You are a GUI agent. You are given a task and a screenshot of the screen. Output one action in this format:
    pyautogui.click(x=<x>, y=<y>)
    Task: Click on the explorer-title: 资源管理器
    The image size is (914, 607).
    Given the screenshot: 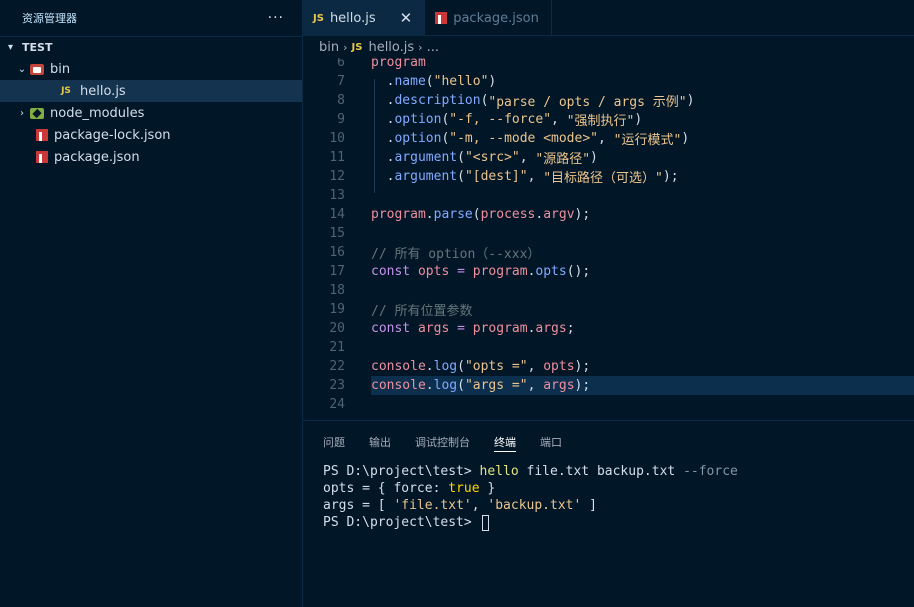 What is the action you would take?
    pyautogui.click(x=49, y=18)
    